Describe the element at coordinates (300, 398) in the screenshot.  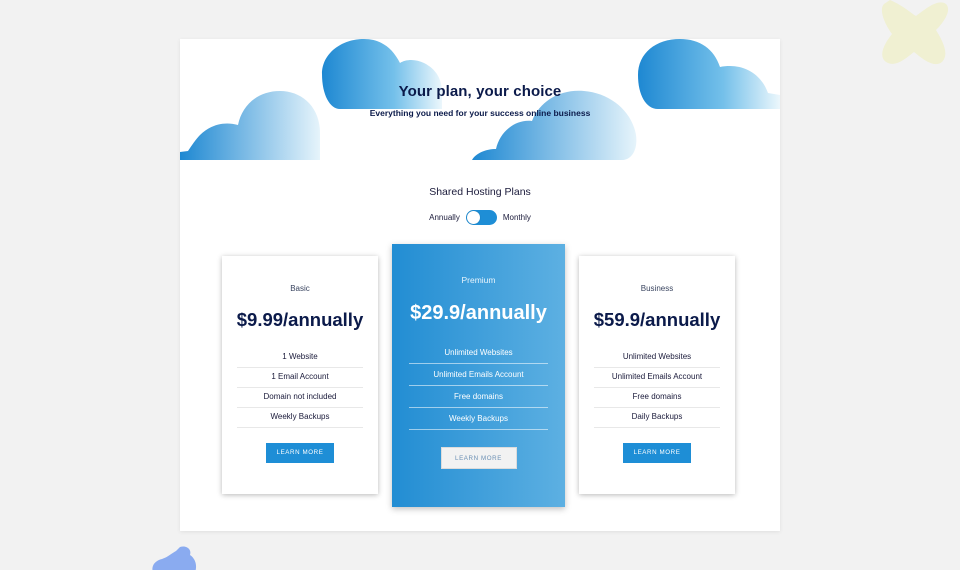
I see `feature-item: Domain not included` at that location.